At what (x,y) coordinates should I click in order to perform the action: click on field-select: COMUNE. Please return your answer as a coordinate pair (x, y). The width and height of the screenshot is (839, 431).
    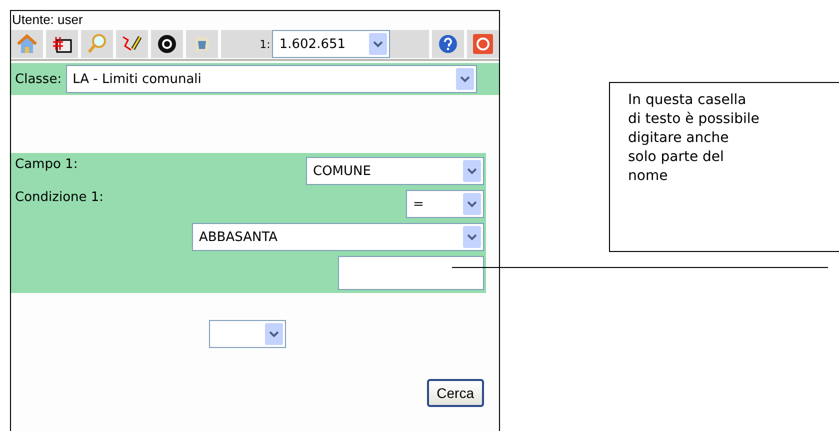
    Looking at the image, I should click on (395, 171).